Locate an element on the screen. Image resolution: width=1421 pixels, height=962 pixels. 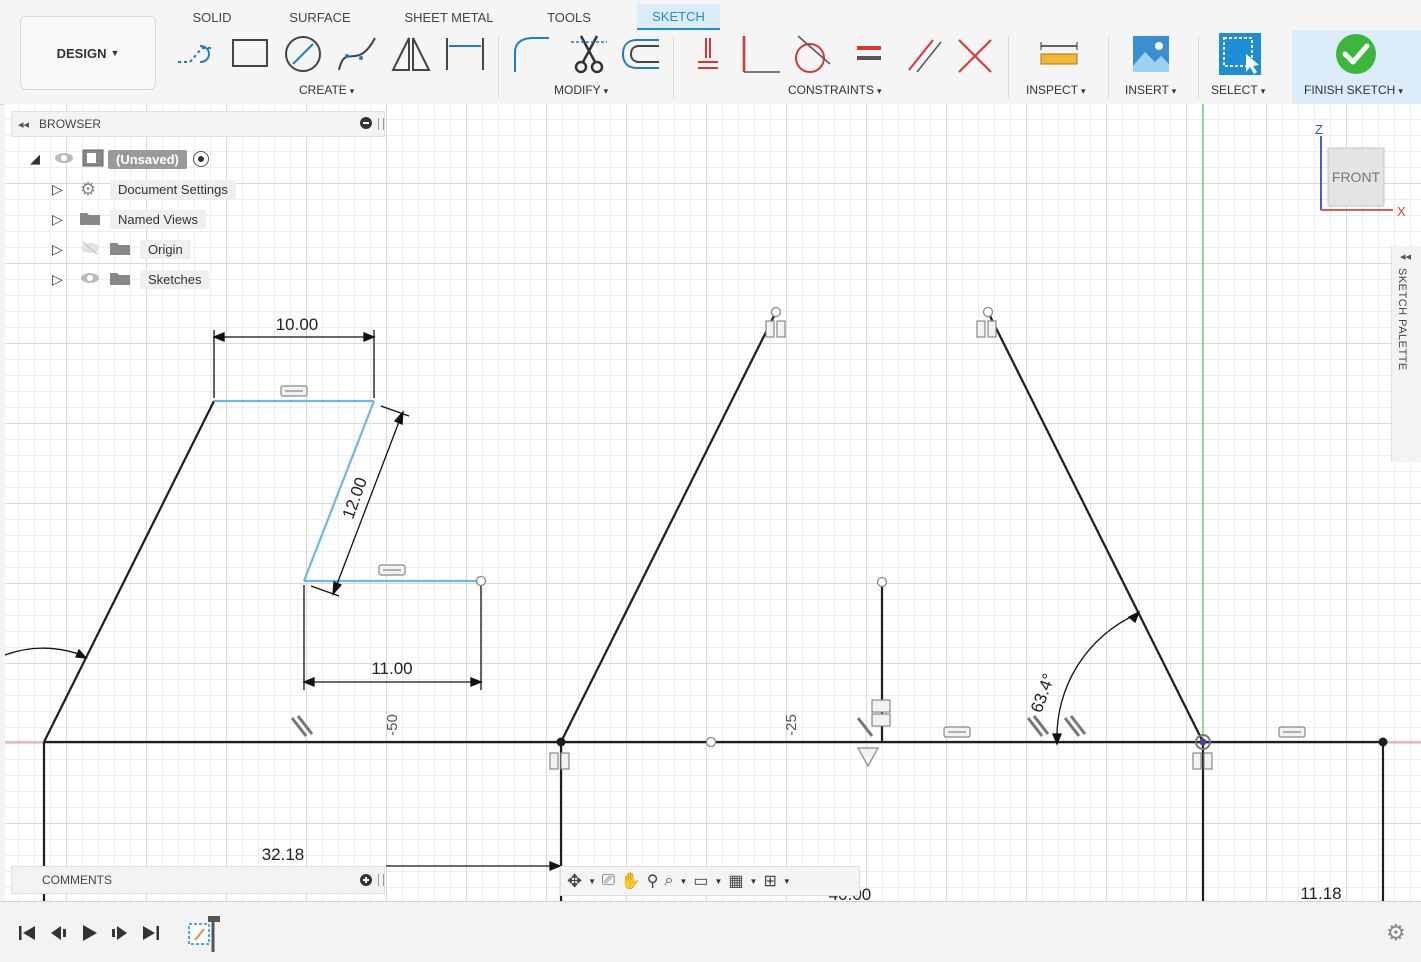
parallel-constraint-icon is located at coordinates (1038, 726).